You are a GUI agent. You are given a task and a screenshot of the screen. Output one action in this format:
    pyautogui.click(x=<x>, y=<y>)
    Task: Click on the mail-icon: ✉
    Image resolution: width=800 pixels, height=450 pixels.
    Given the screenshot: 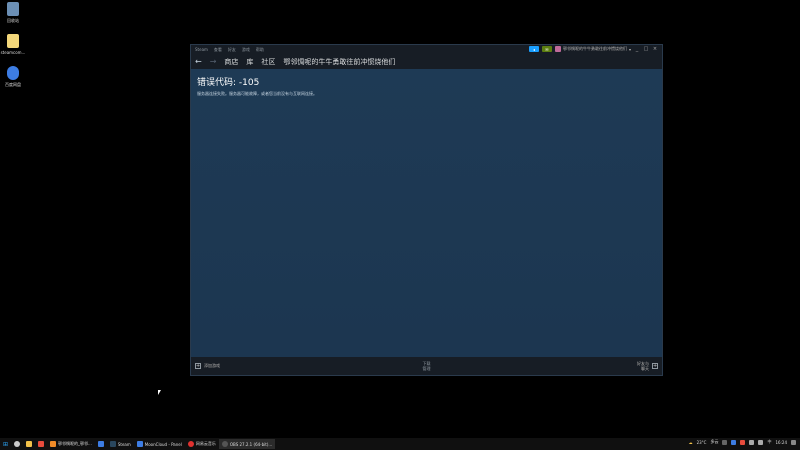 What is the action you would take?
    pyautogui.click(x=547, y=49)
    